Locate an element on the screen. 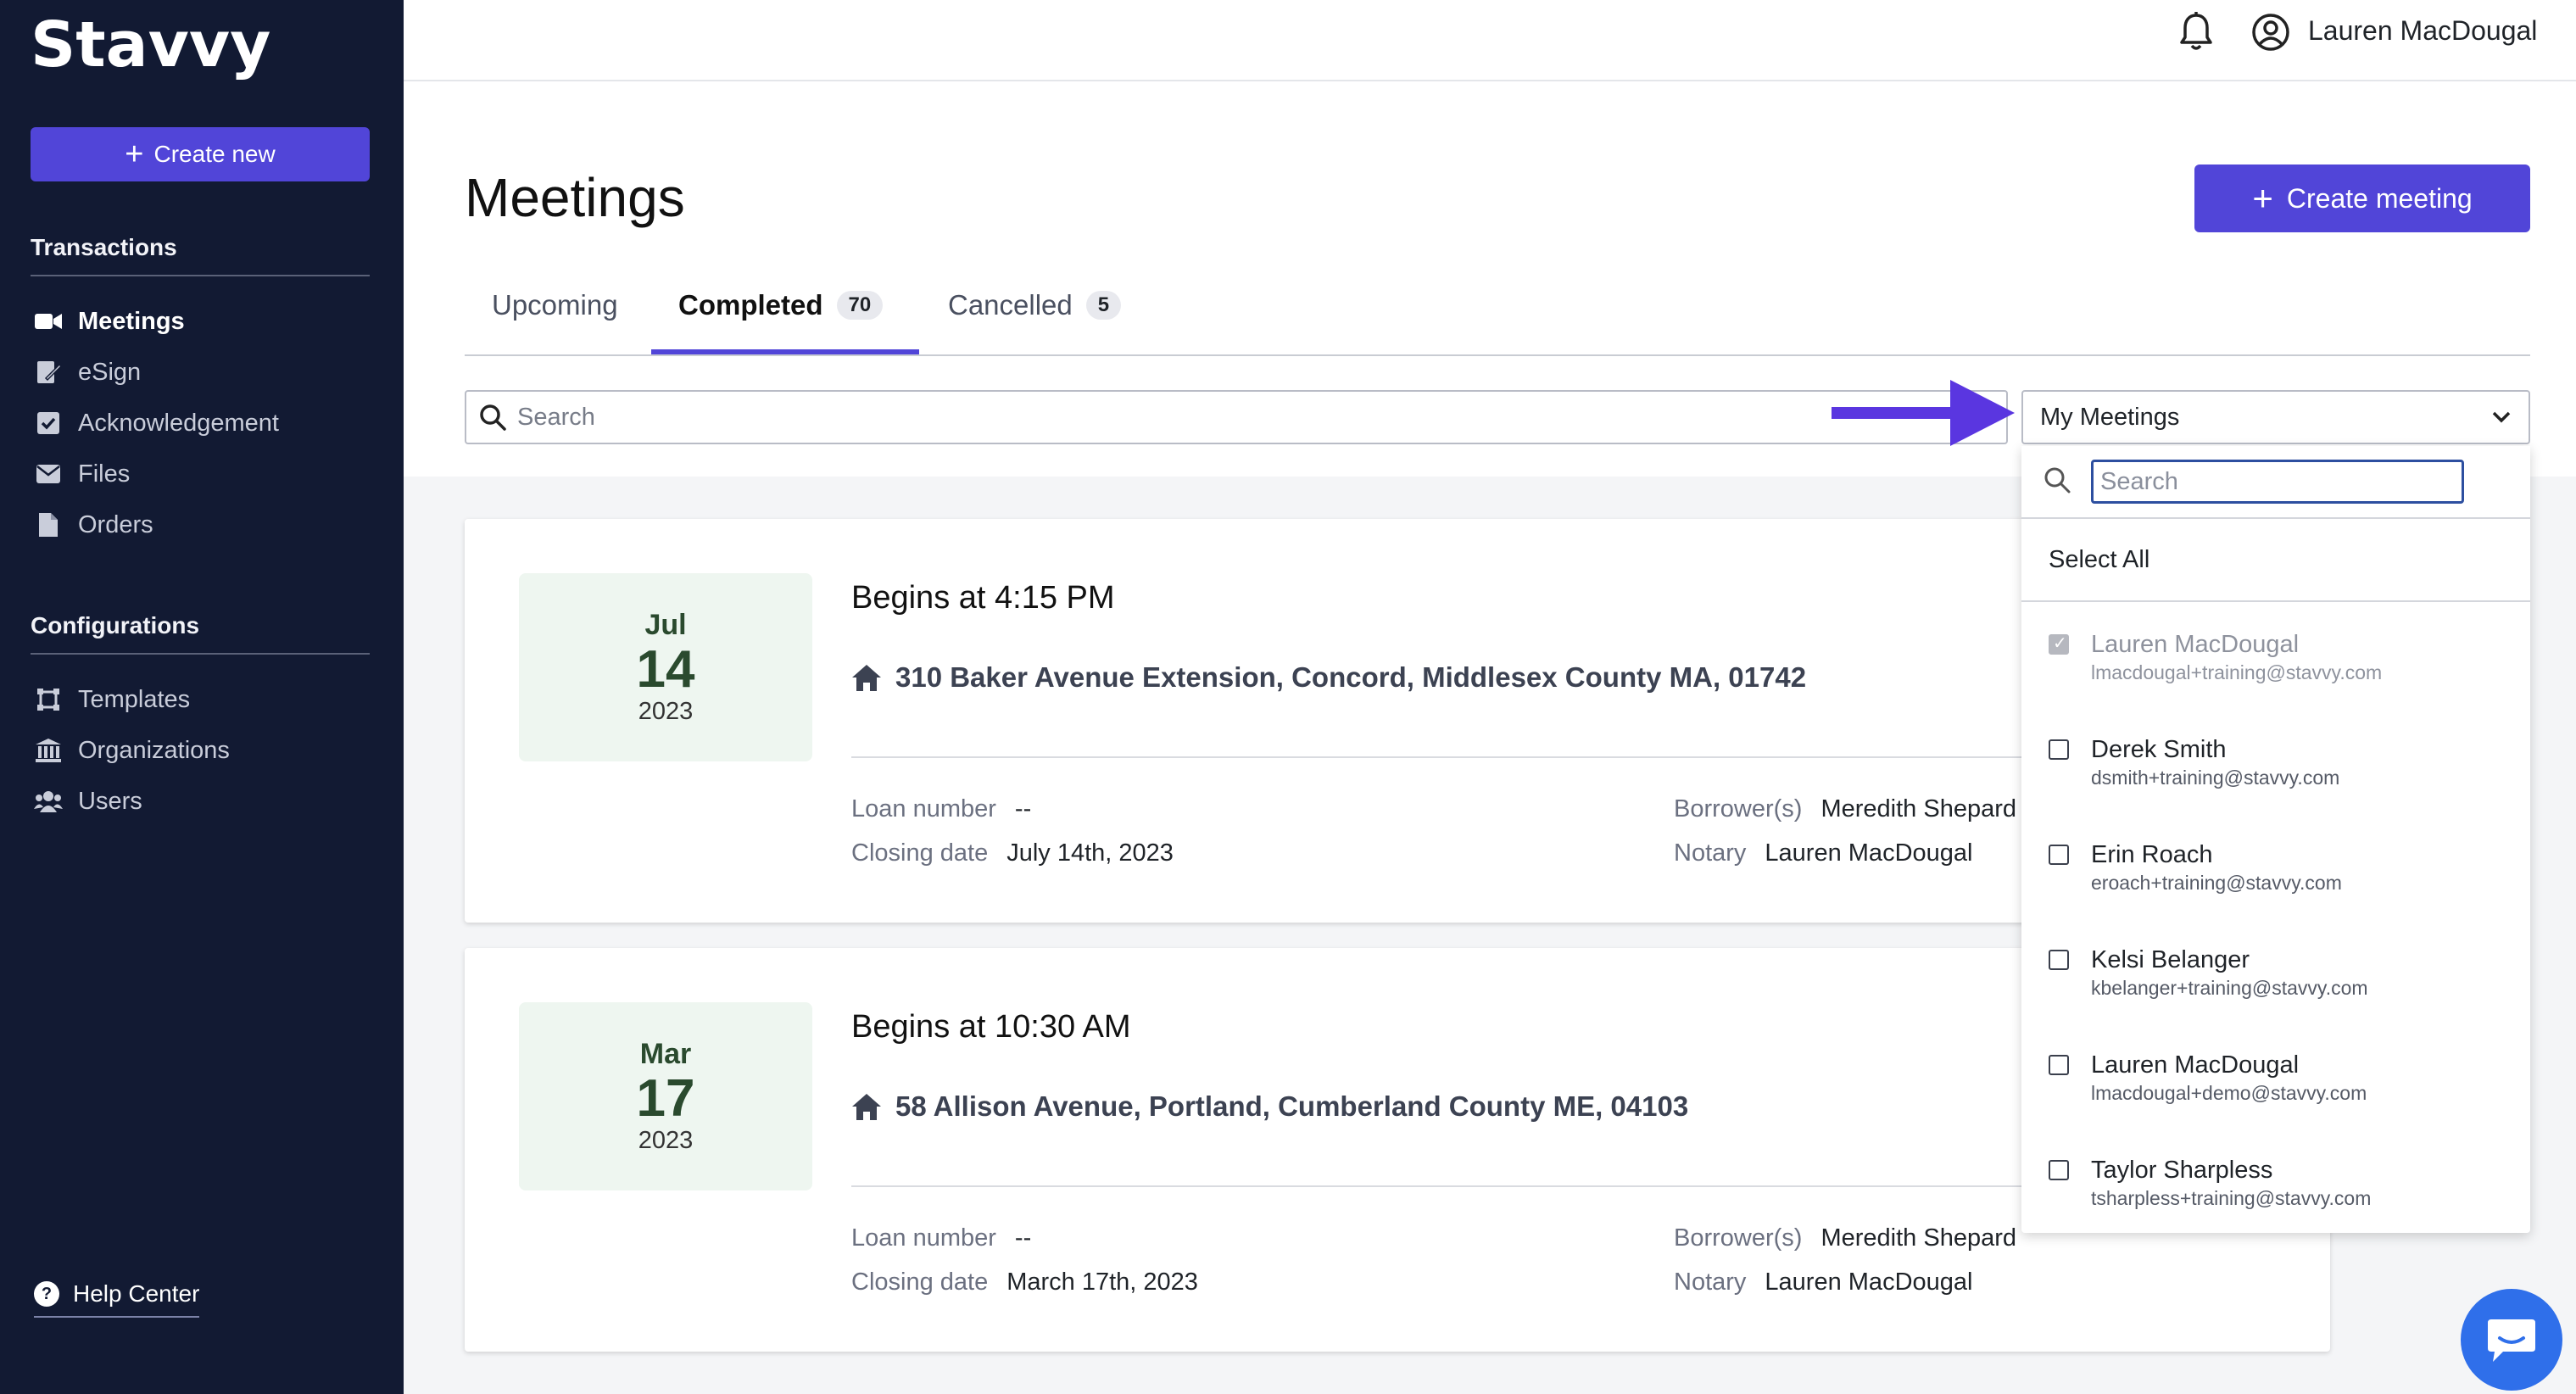 Image resolution: width=2576 pixels, height=1394 pixels. sidebar-item-label: Acknowledgement is located at coordinates (178, 423).